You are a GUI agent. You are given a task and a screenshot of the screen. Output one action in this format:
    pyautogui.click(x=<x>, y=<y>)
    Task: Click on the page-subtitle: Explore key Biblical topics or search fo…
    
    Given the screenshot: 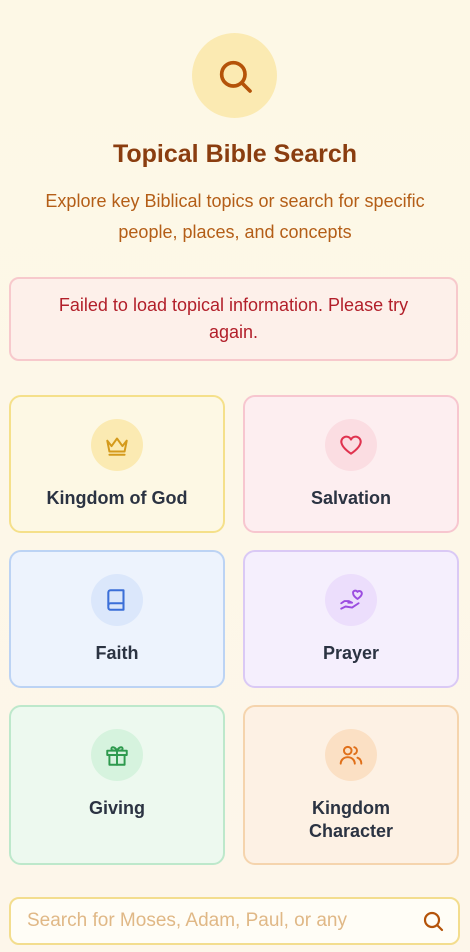 What is the action you would take?
    pyautogui.click(x=235, y=216)
    